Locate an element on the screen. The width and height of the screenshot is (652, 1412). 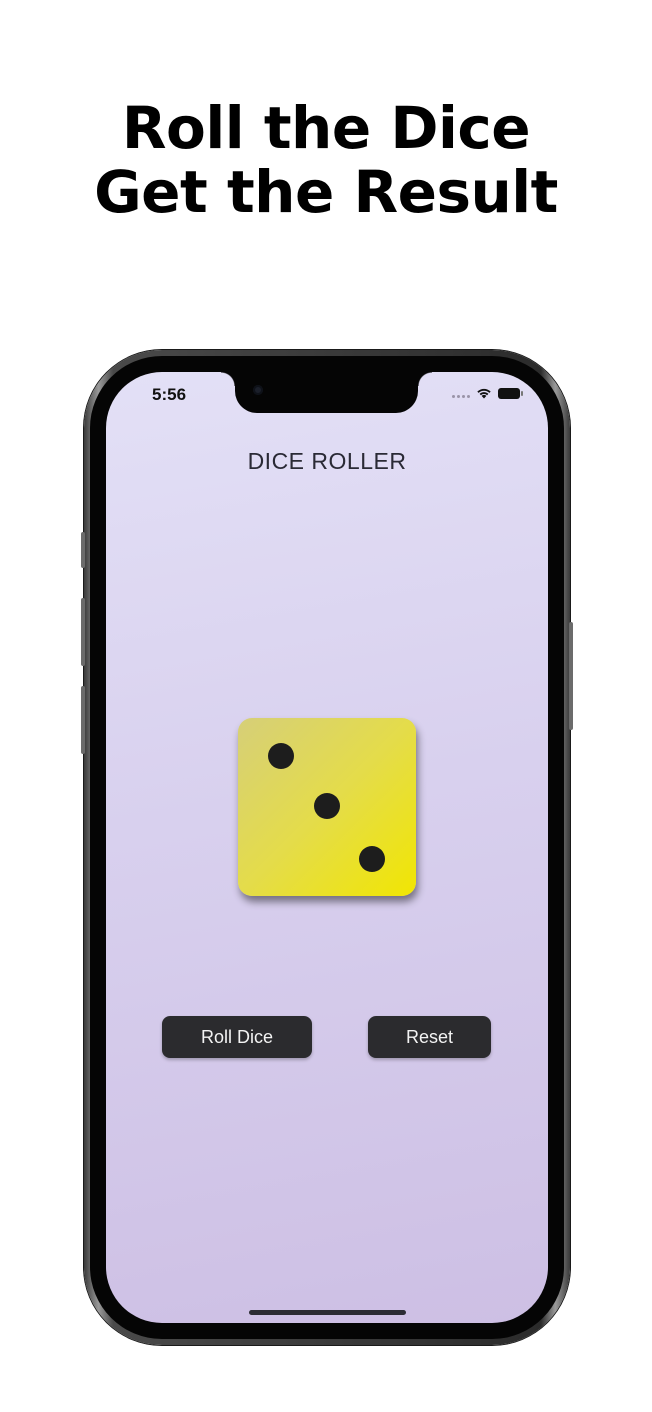
headline-line-2: Get the Result is located at coordinates (326, 192).